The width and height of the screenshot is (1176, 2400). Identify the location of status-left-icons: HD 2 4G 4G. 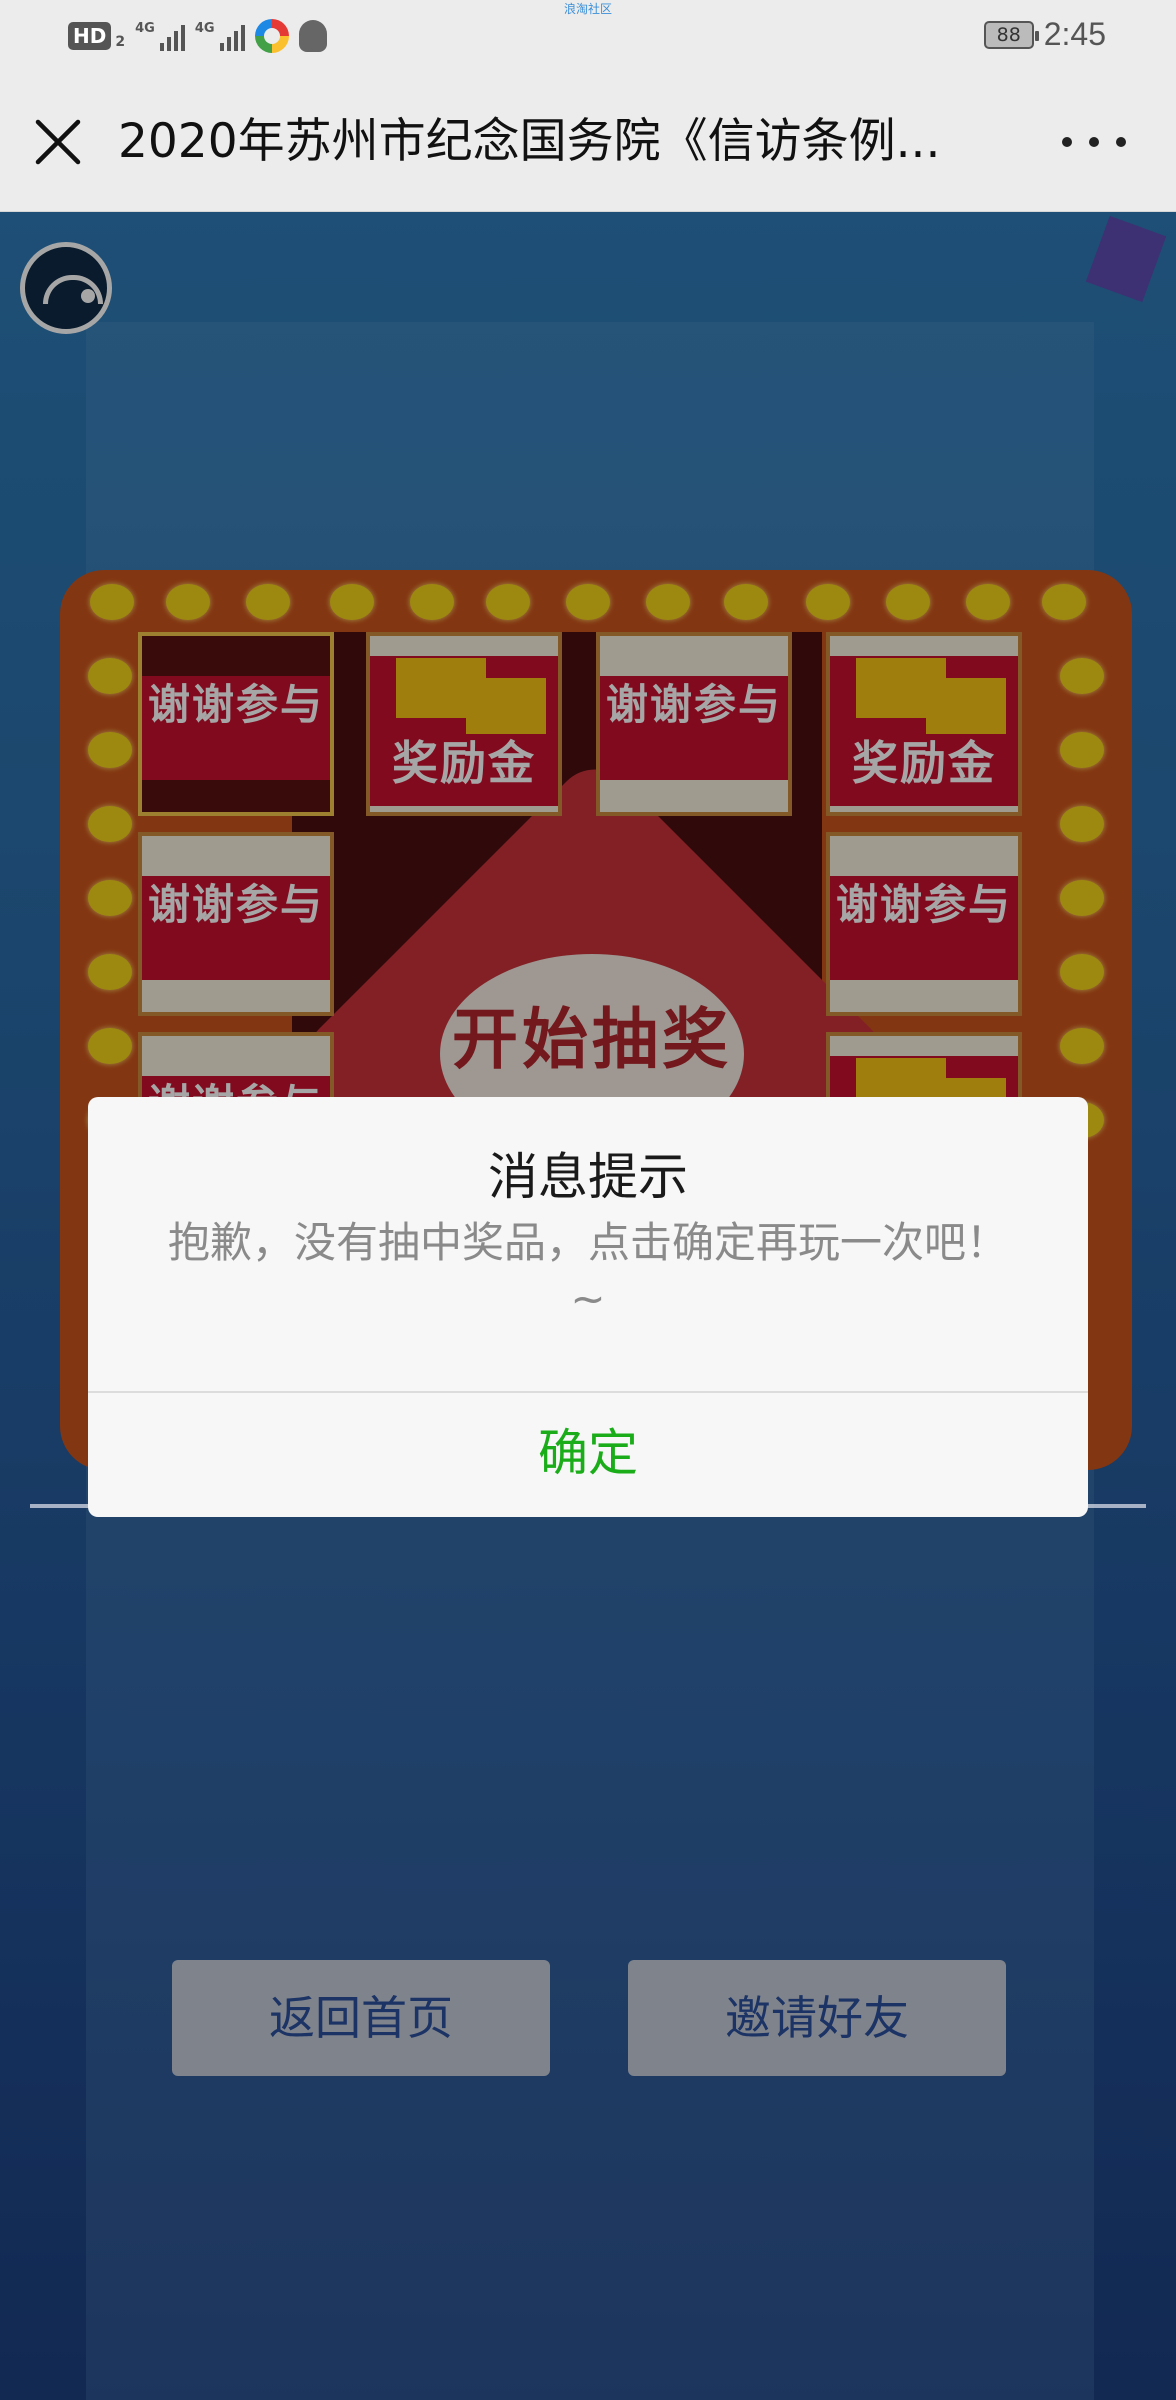
(197, 36).